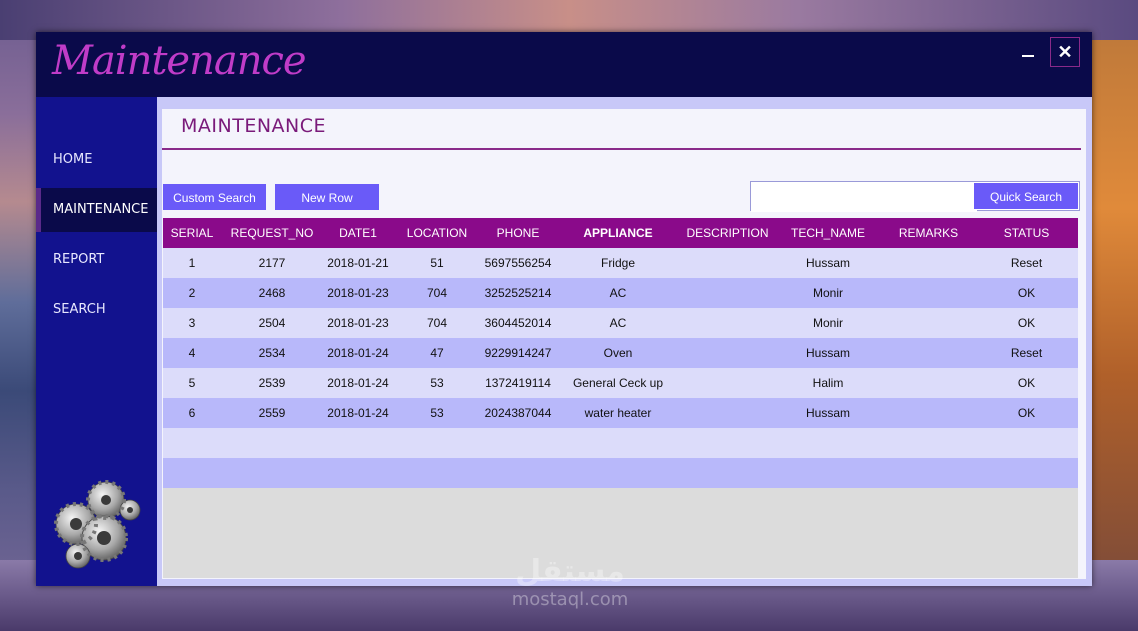 The height and width of the screenshot is (631, 1138). Describe the element at coordinates (192, 413) in the screenshot. I see `table-cell: 6` at that location.